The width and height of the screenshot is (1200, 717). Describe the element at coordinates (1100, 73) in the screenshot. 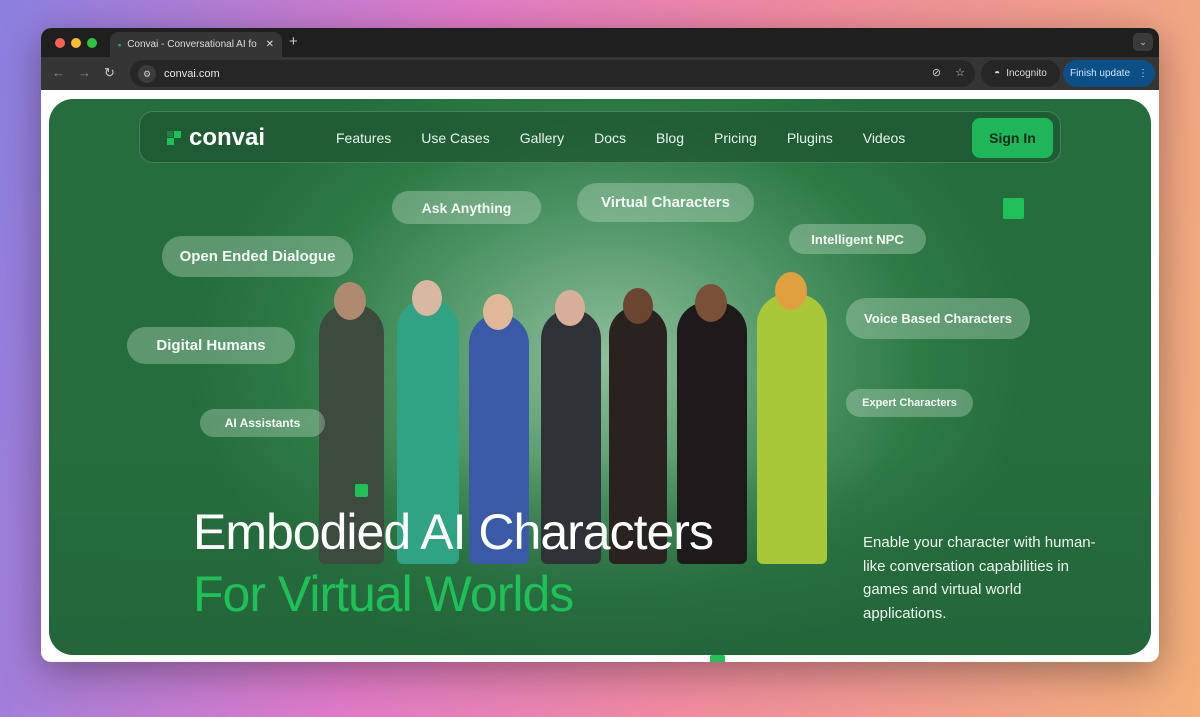

I see `update-label: Finish update` at that location.